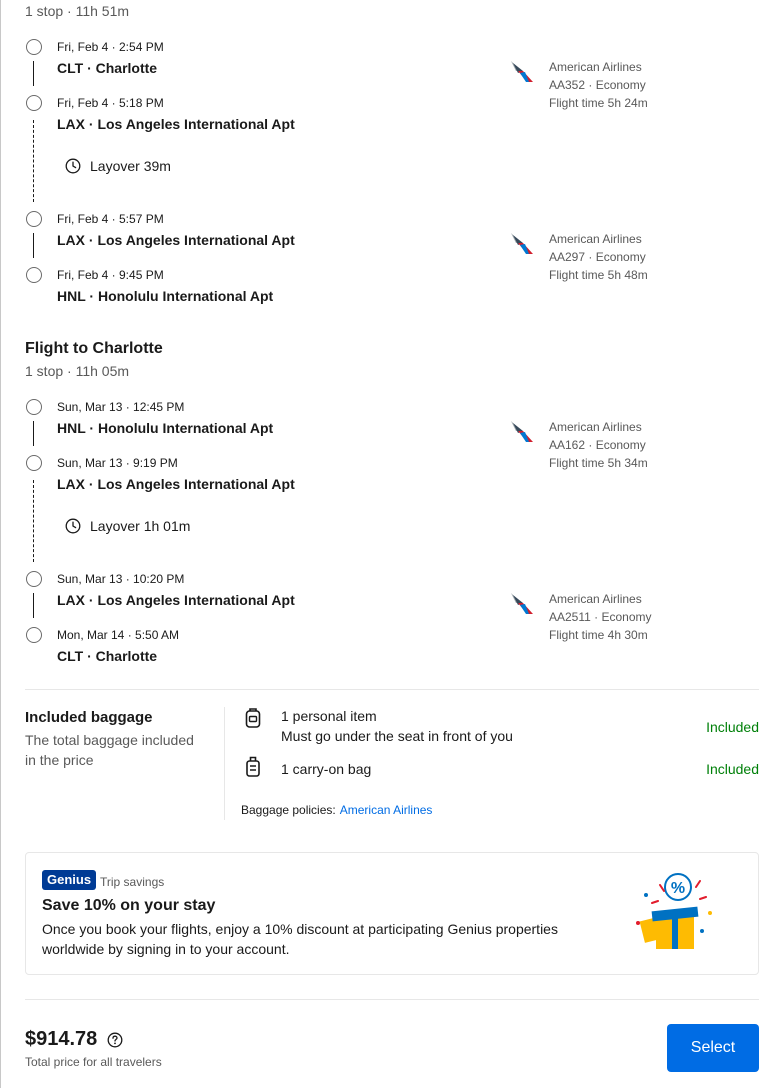 This screenshot has height=1088, width=783. Describe the element at coordinates (110, 275) in the screenshot. I see `arrive-time: Fri, Feb 4 · 9:45 PM` at that location.